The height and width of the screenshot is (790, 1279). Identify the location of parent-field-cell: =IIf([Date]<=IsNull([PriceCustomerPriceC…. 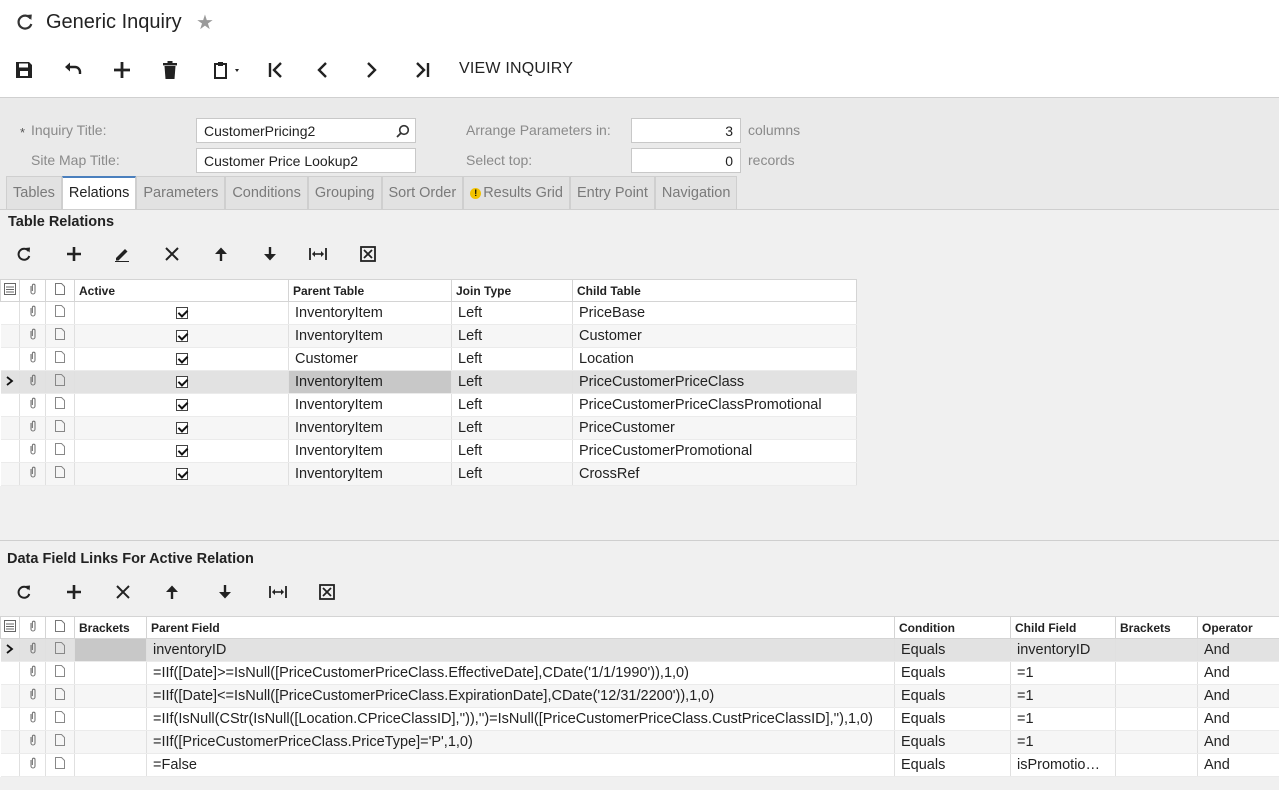
(520, 696).